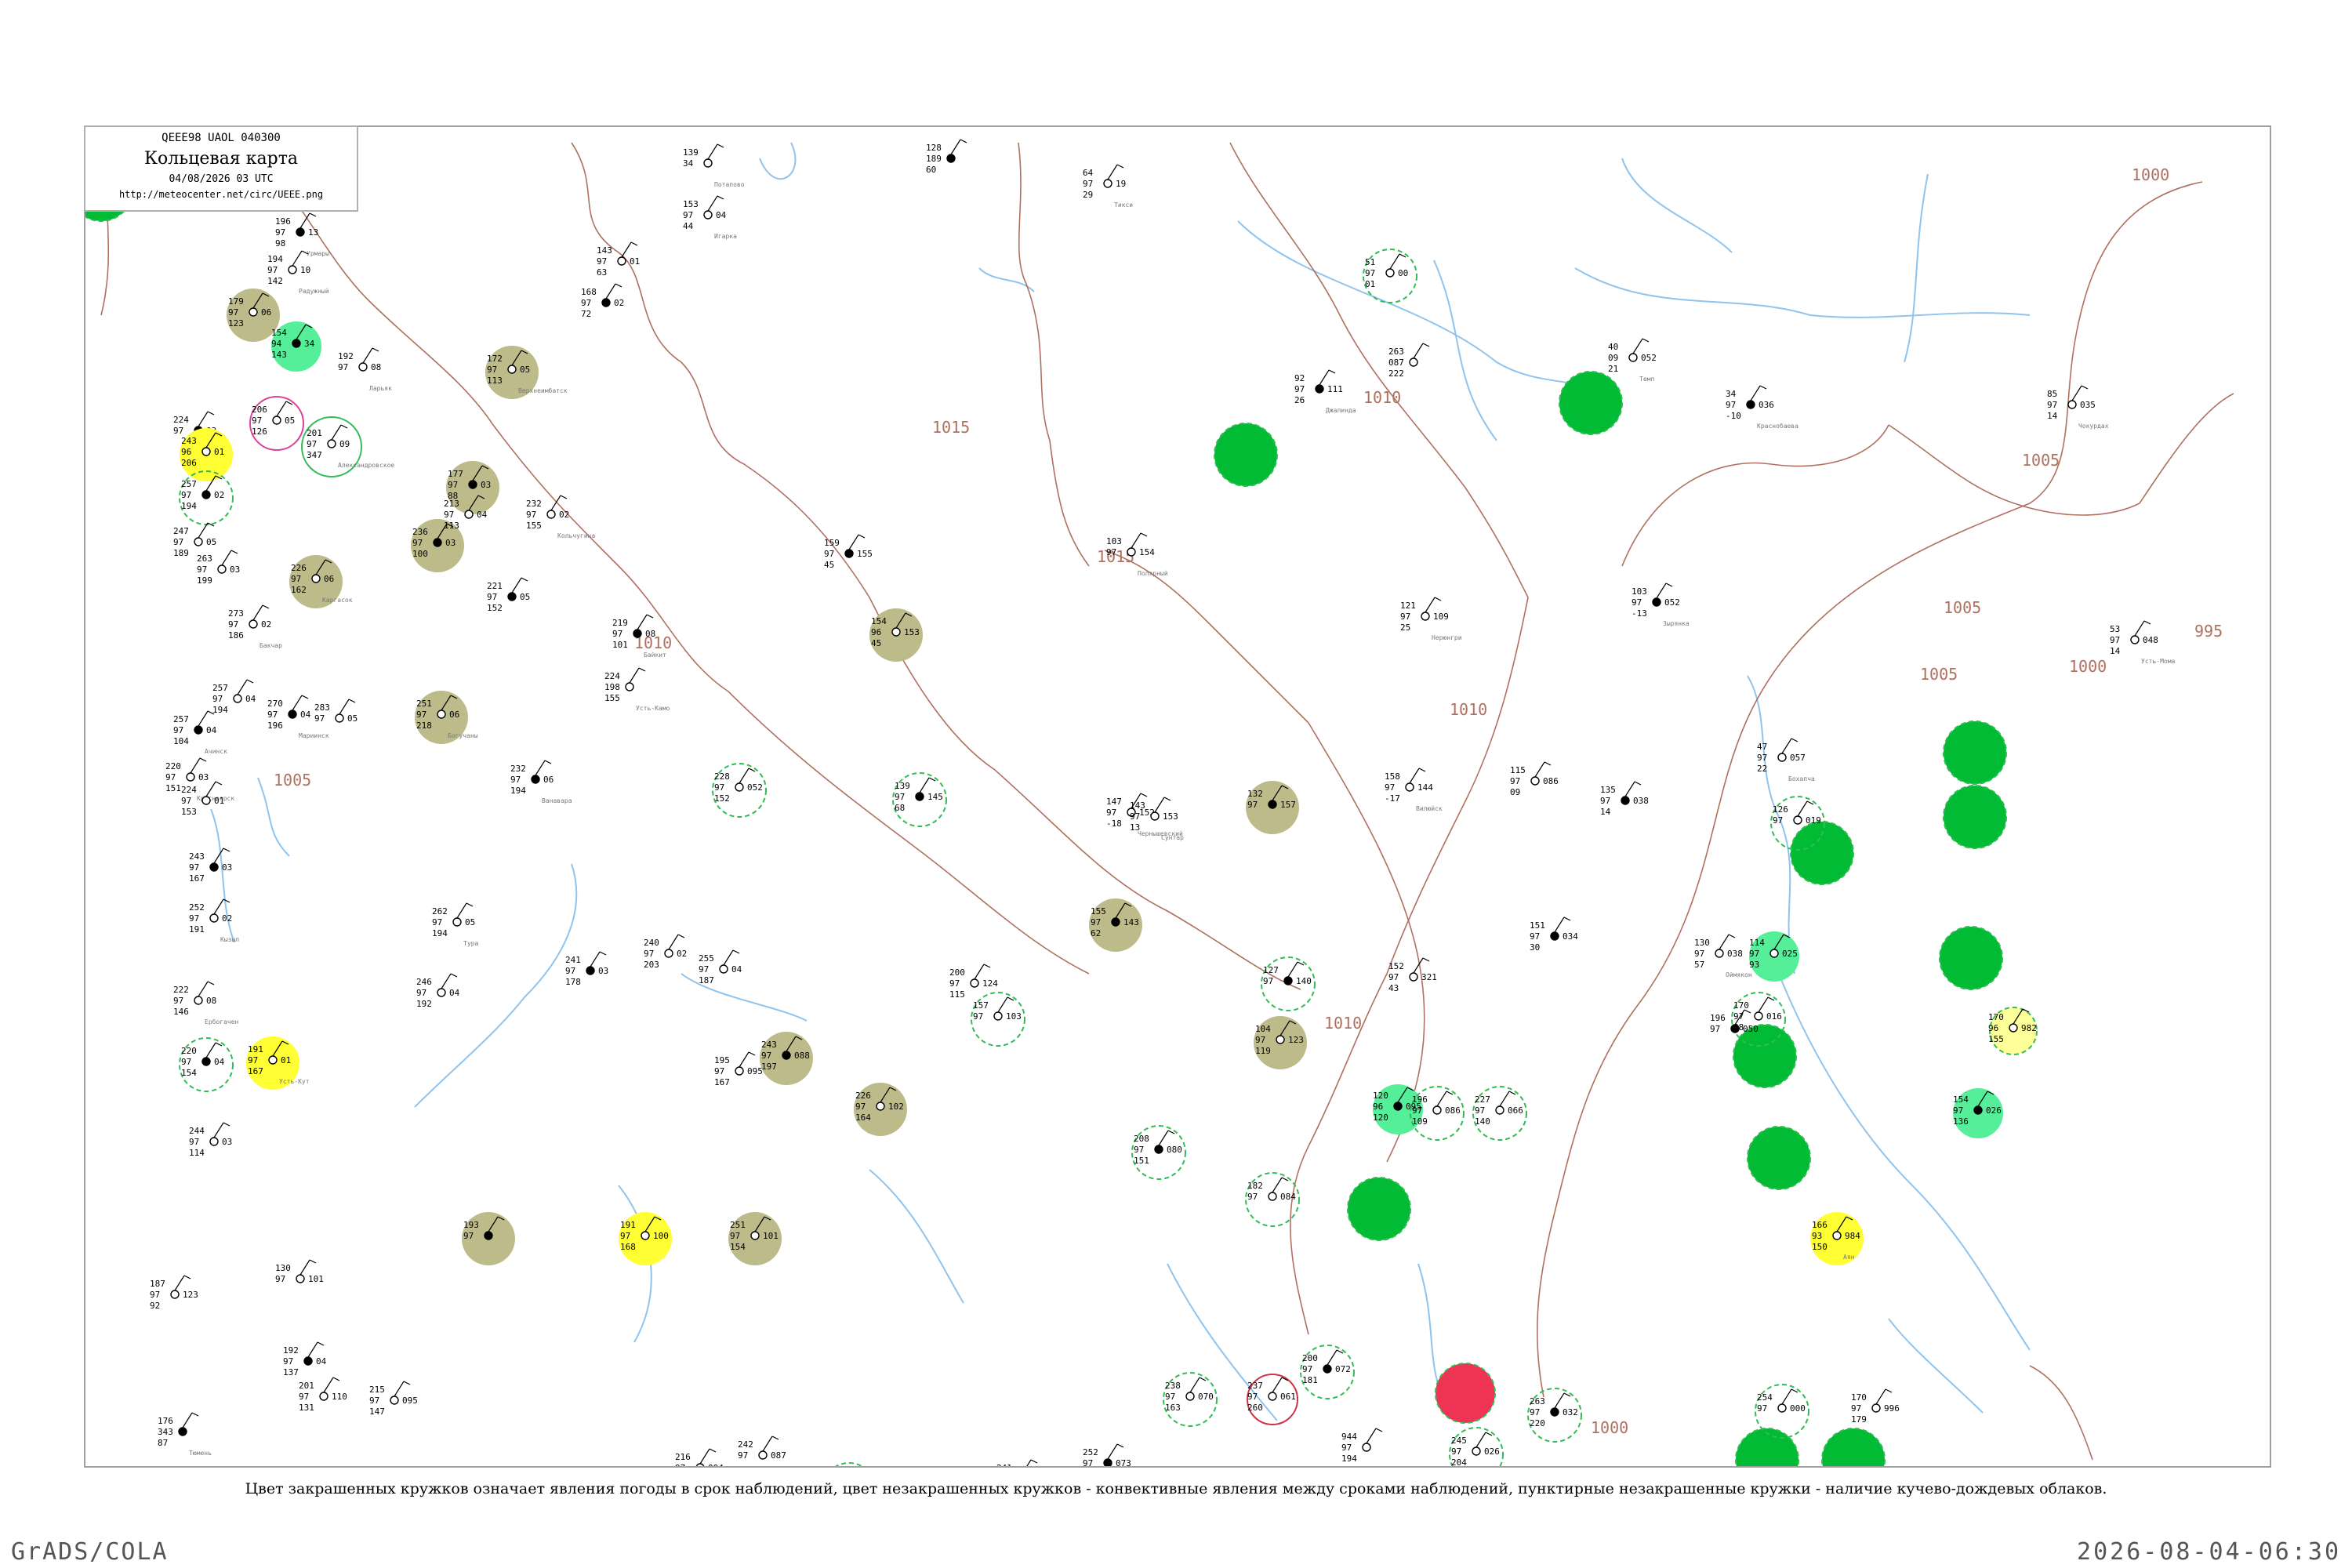 This screenshot has height=1568, width=2352. What do you see at coordinates (299, 1271) in the screenshot?
I see `station-plot: 13097 101` at bounding box center [299, 1271].